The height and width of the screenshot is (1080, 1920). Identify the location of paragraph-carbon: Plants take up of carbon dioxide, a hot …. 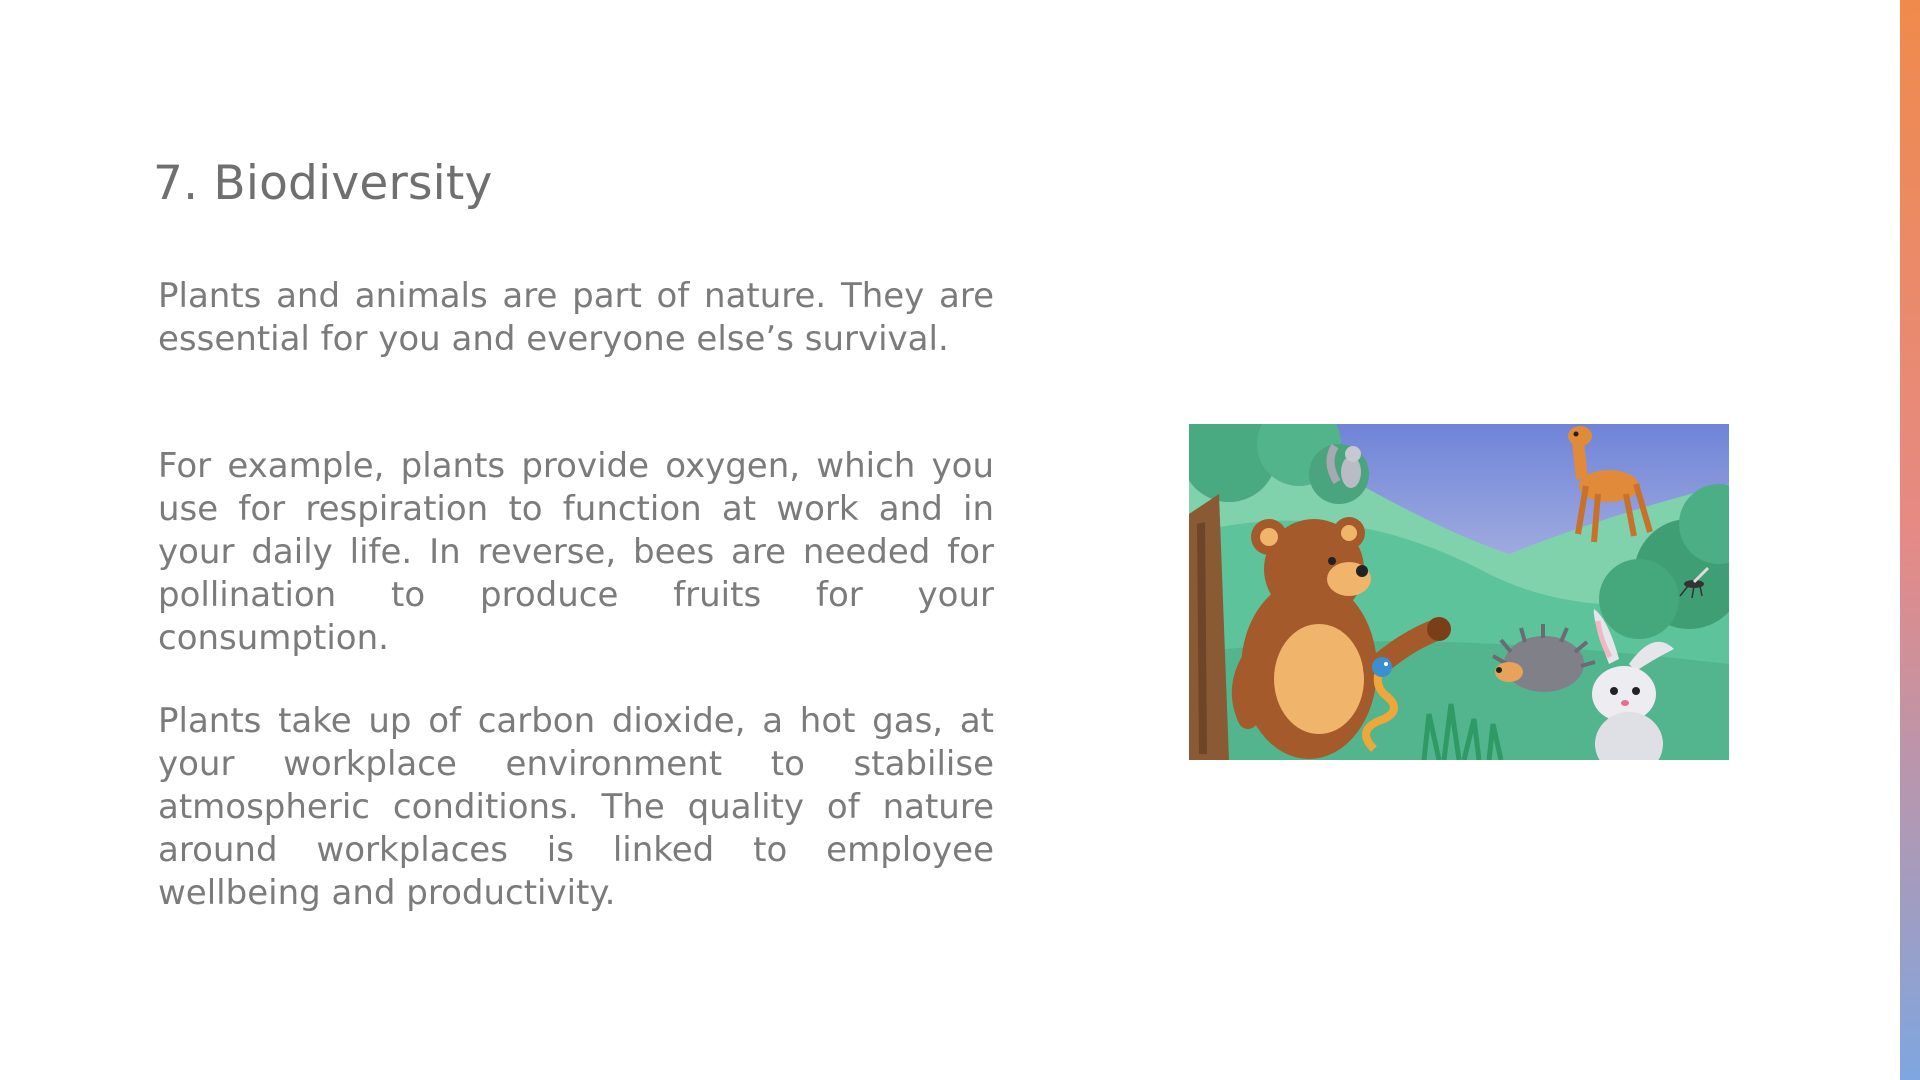
(576, 807).